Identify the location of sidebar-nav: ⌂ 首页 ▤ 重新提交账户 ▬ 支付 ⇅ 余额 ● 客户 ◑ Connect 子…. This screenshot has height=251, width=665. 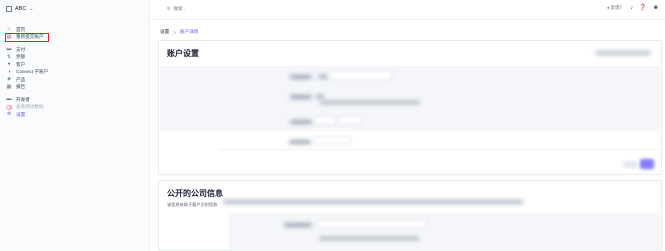
(75, 72).